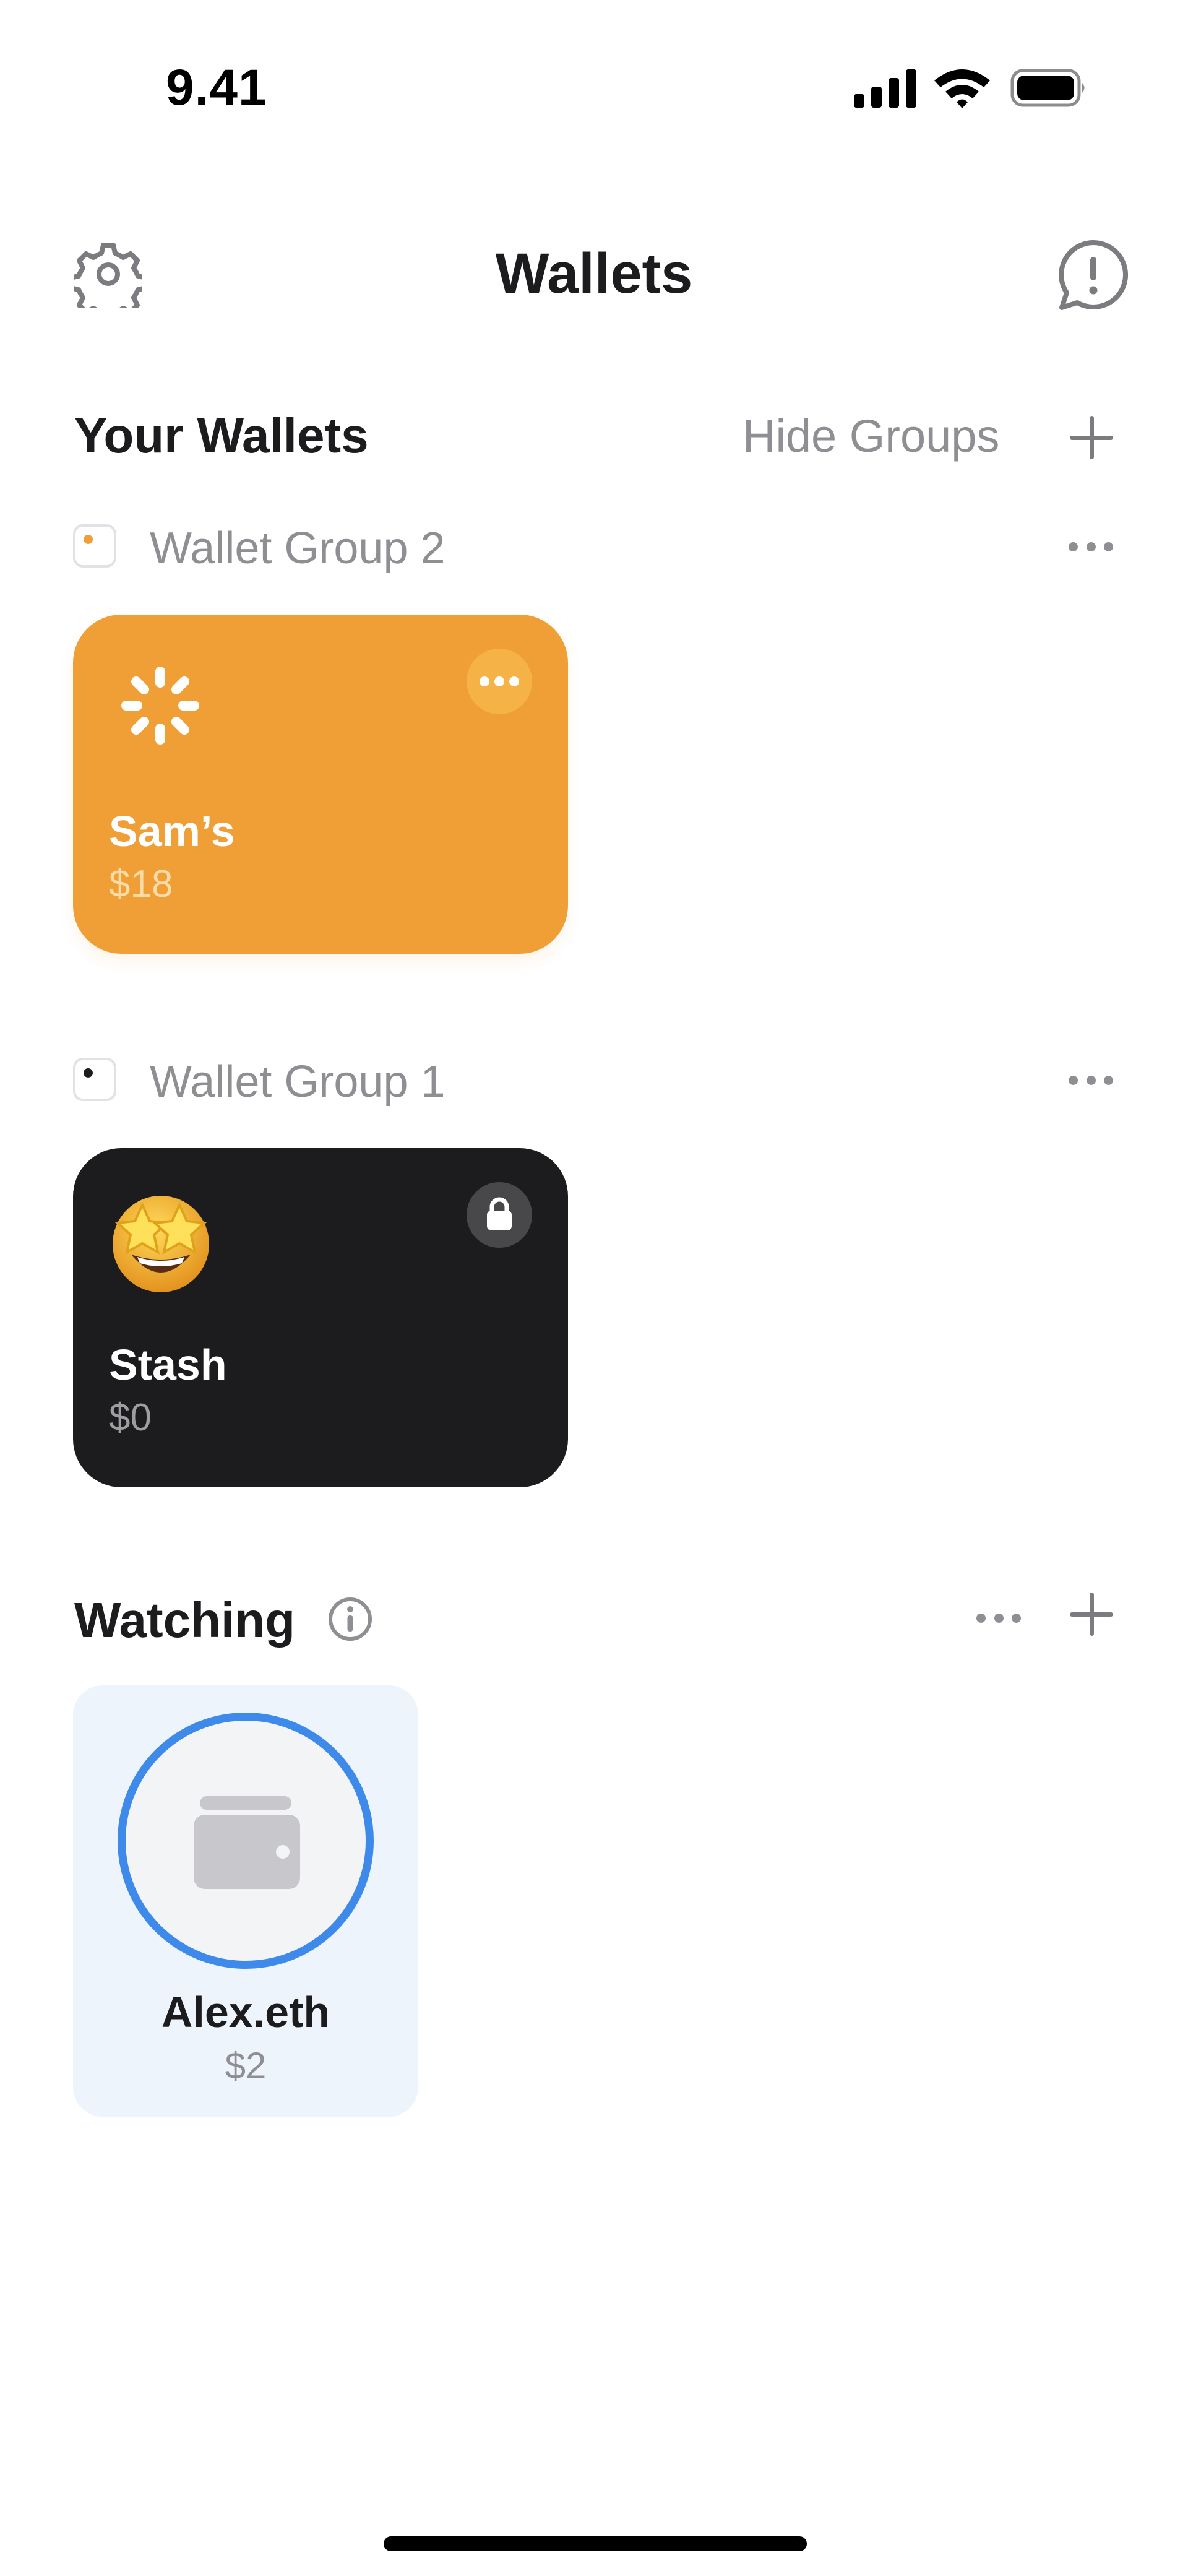 Image resolution: width=1188 pixels, height=2576 pixels. What do you see at coordinates (350, 1619) in the screenshot?
I see `info-icon` at bounding box center [350, 1619].